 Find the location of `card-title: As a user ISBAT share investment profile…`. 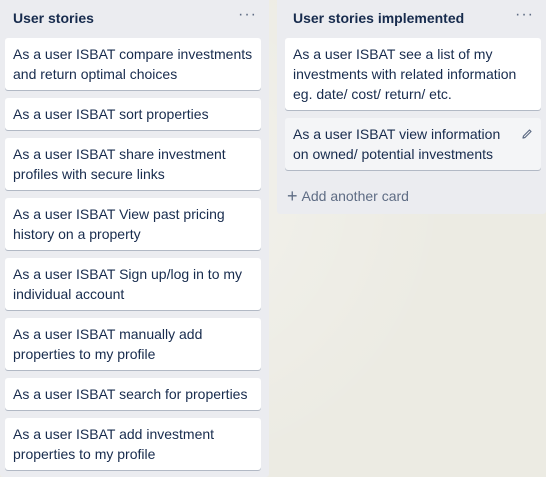

card-title: As a user ISBAT share investment profile… is located at coordinates (119, 164).